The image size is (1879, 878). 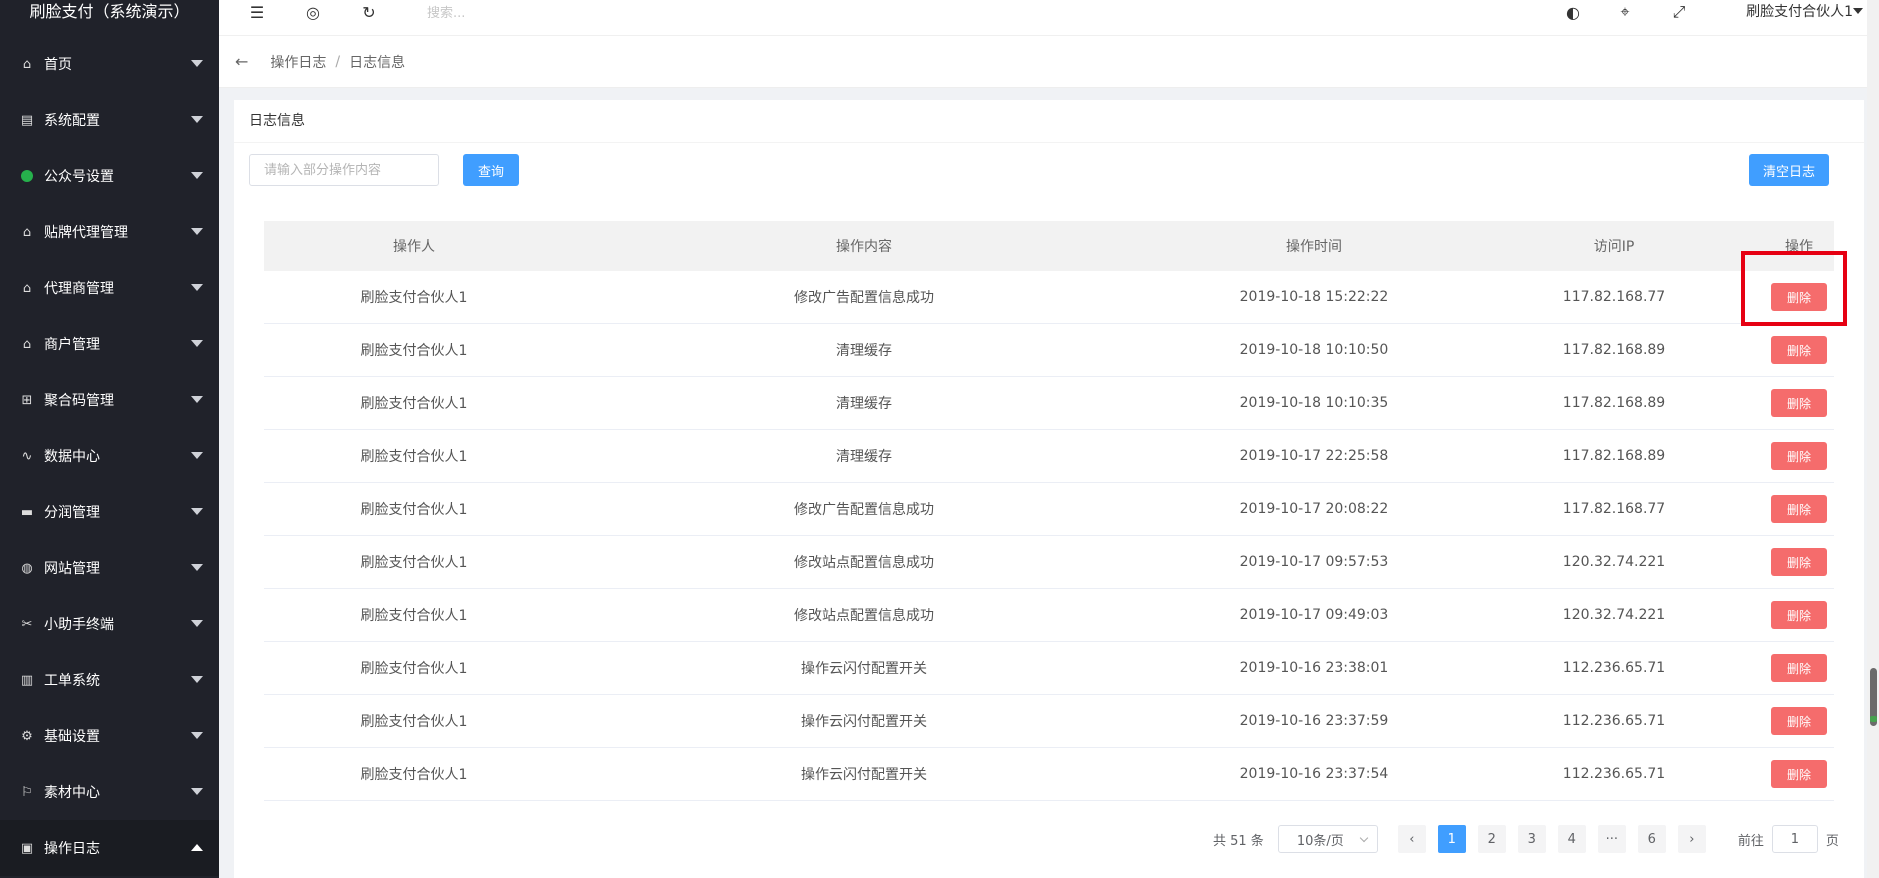 What do you see at coordinates (72, 513) in the screenshot?
I see `sidebar-item-label: 分润管理` at bounding box center [72, 513].